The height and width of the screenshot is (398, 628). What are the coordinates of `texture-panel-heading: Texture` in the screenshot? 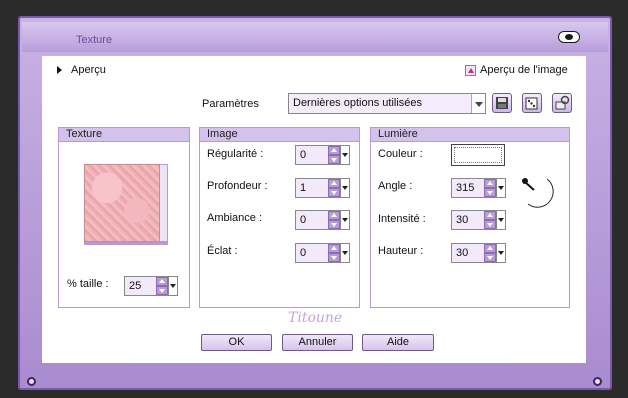 It's located at (124, 134).